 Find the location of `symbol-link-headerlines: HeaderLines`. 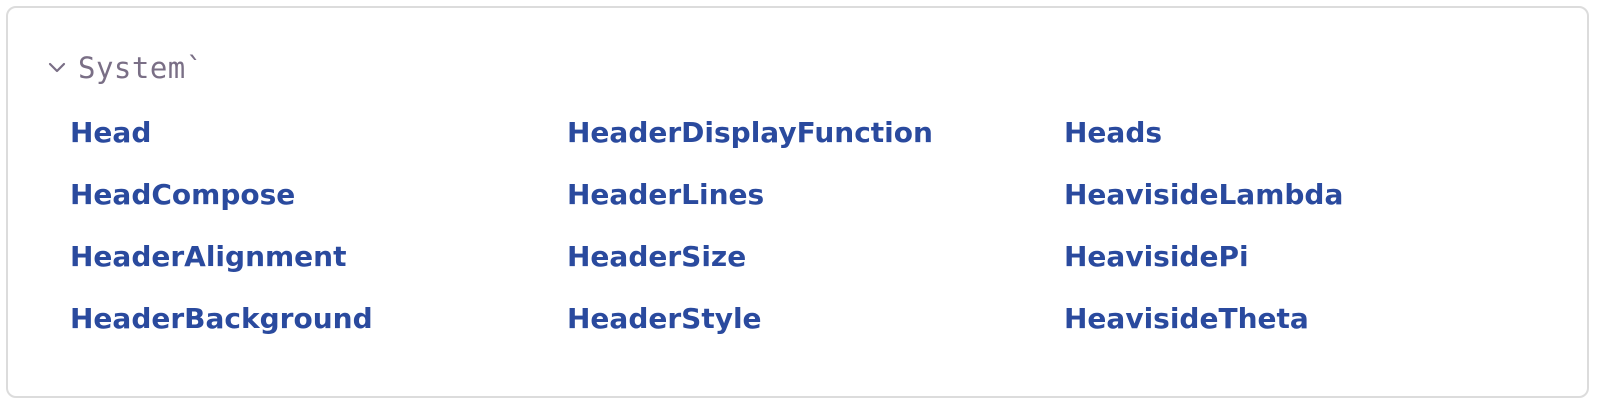

symbol-link-headerlines: HeaderLines is located at coordinates (815, 200).